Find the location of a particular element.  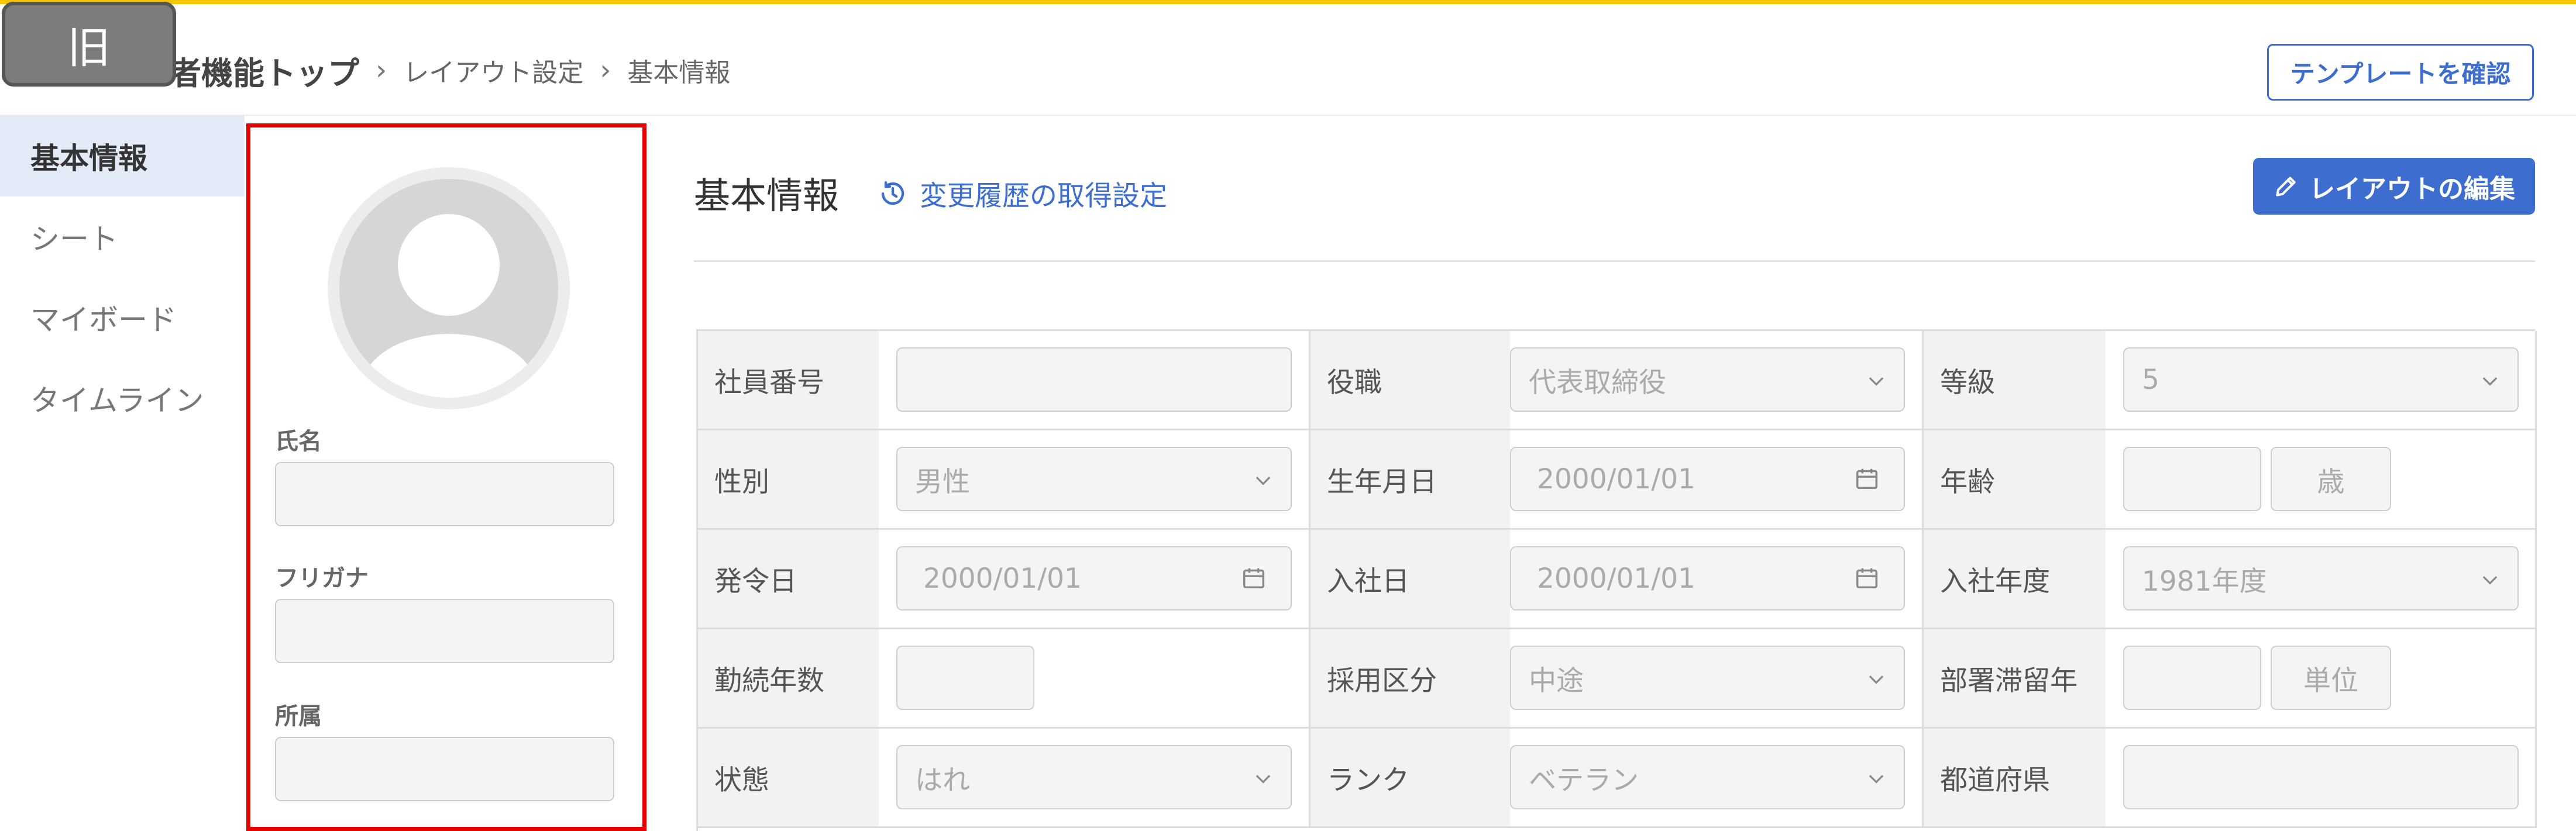

position-select: 代表取締役 is located at coordinates (1708, 379).